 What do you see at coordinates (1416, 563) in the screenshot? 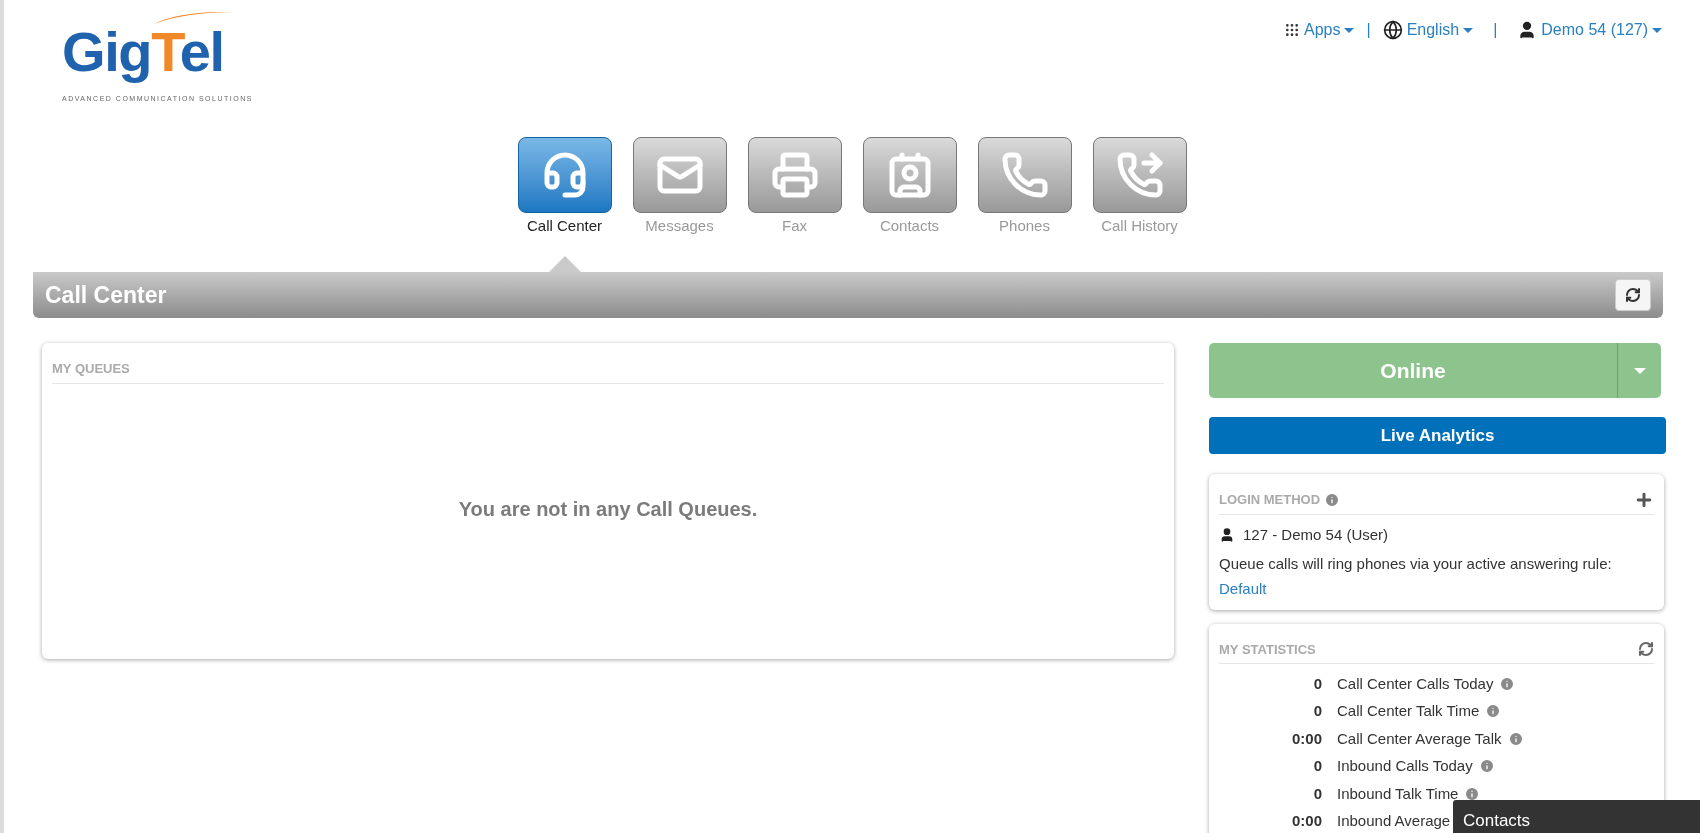
I see `login-note: Queue calls will ring phones via your active answering rule:` at bounding box center [1416, 563].